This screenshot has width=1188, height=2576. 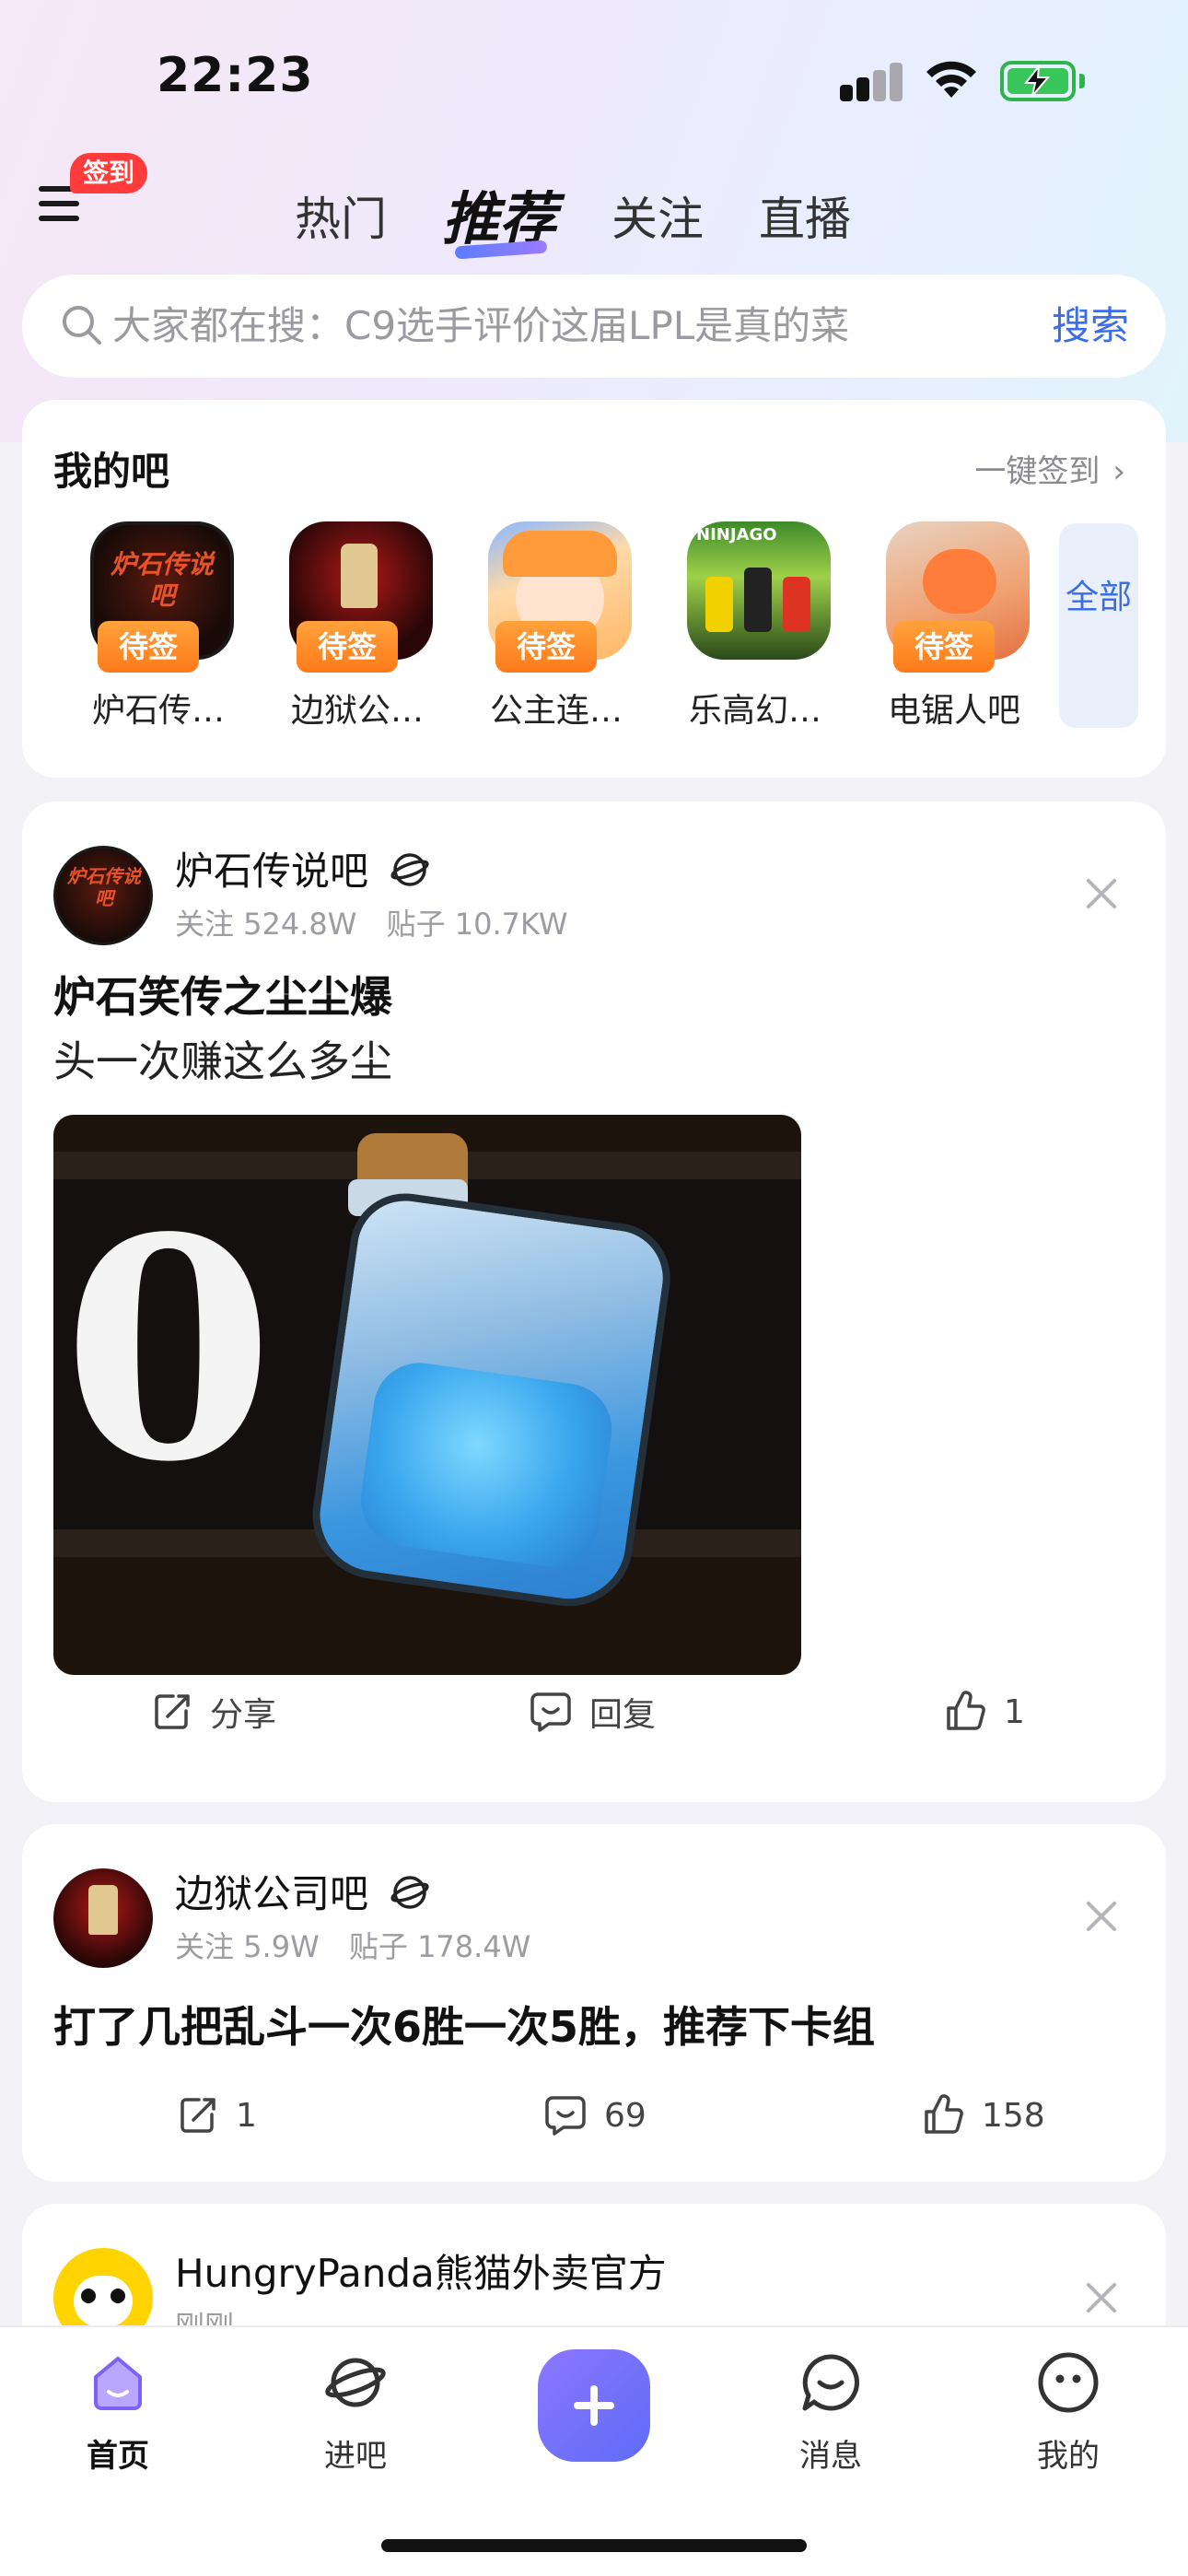 I want to click on tab-recommend: 推荐, so click(x=499, y=221).